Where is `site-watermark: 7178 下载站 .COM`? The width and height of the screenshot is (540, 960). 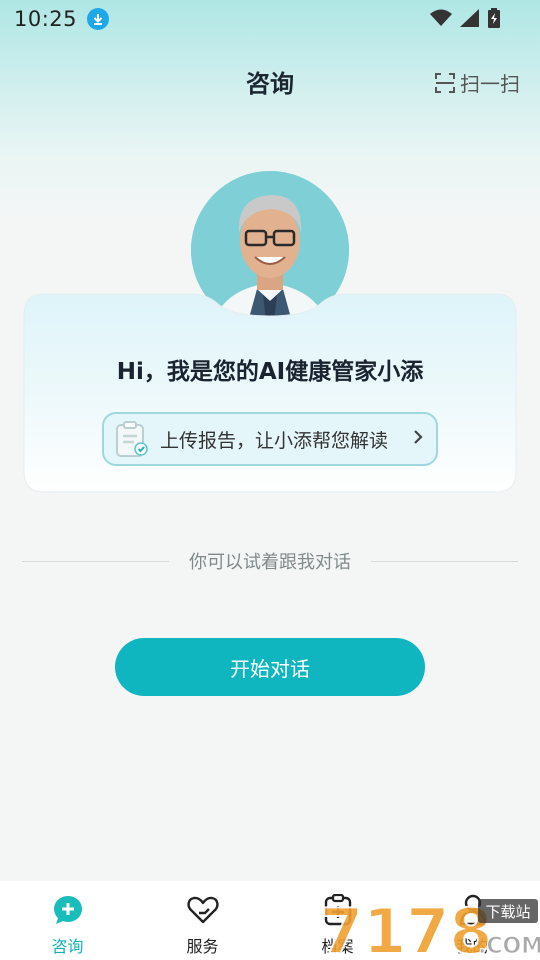 site-watermark: 7178 下载站 .COM is located at coordinates (429, 926).